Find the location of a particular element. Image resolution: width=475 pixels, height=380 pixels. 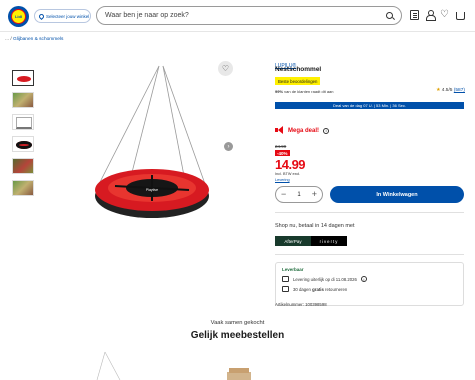

delivery-cost-link: Levering is located at coordinates (282, 180).